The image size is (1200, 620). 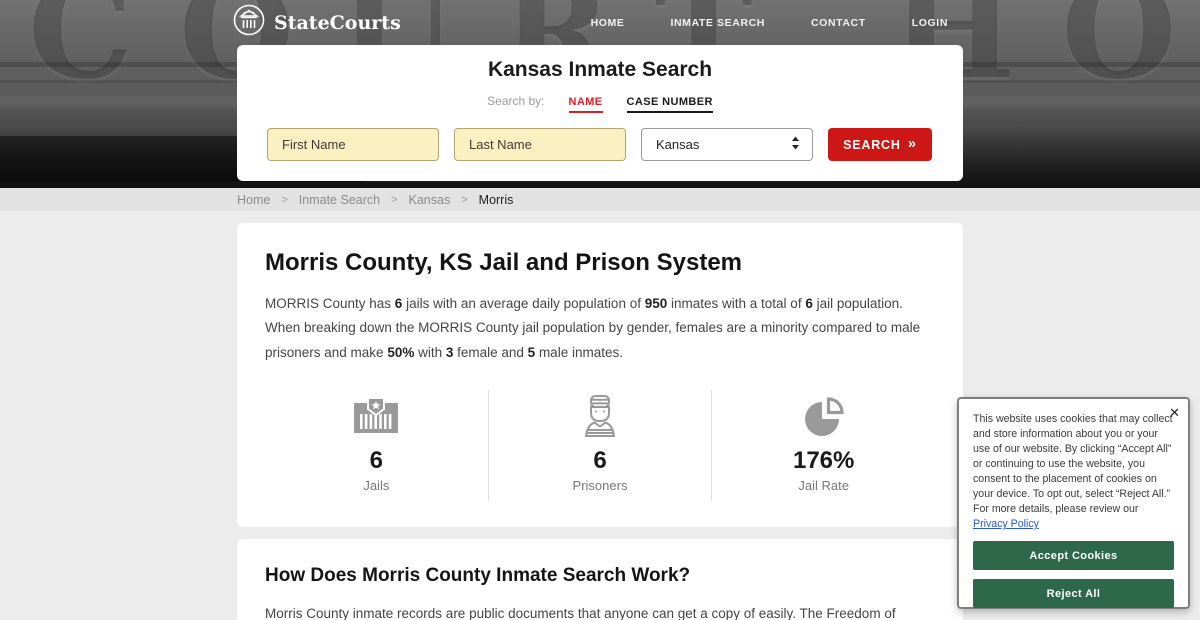 What do you see at coordinates (1174, 413) in the screenshot?
I see `close-icon: ✕` at bounding box center [1174, 413].